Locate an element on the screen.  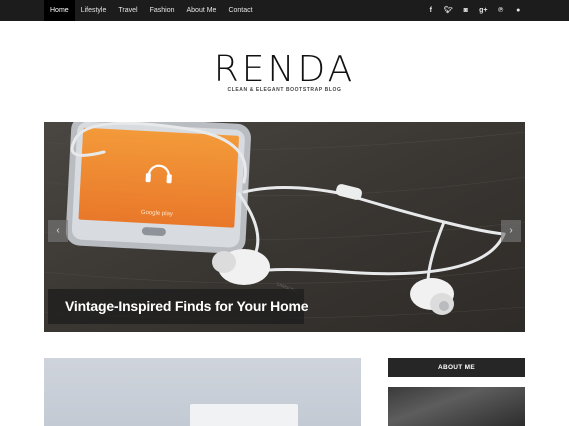
post-thumbnail-object is located at coordinates (244, 415).